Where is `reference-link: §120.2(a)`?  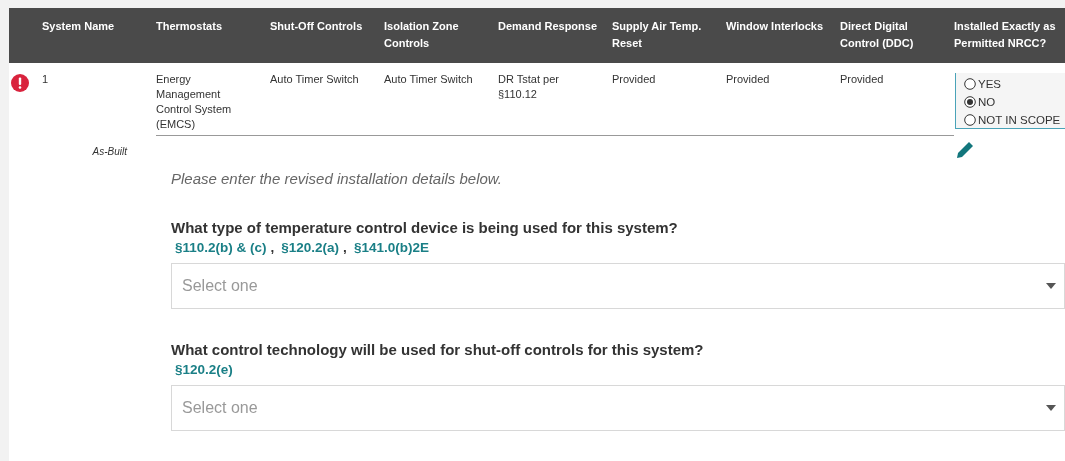 reference-link: §120.2(a) is located at coordinates (310, 247).